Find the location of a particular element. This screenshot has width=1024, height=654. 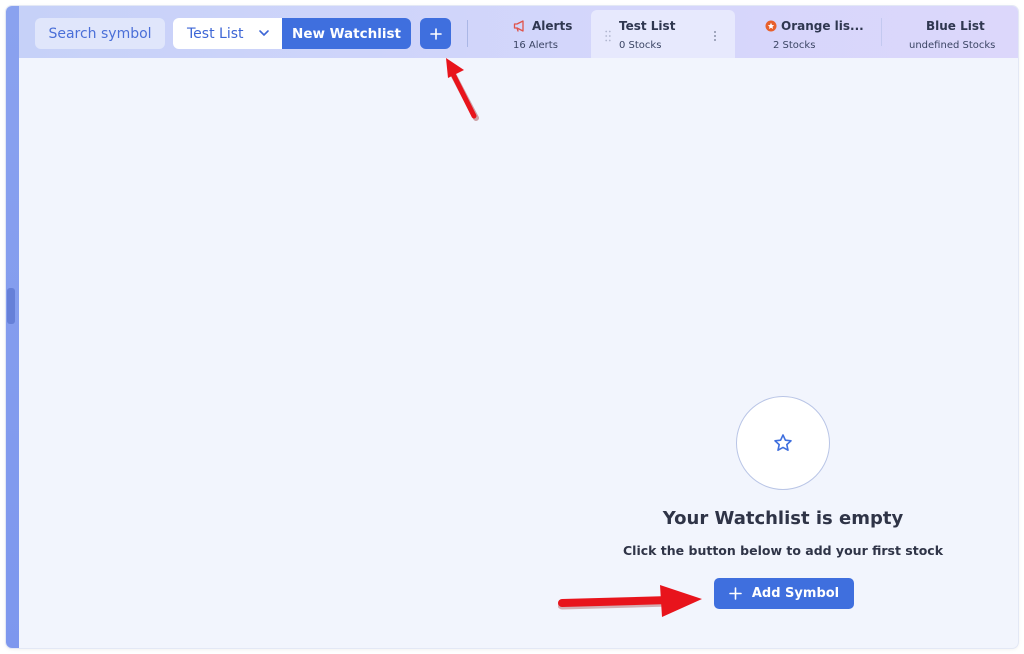

star-icon is located at coordinates (783, 442).